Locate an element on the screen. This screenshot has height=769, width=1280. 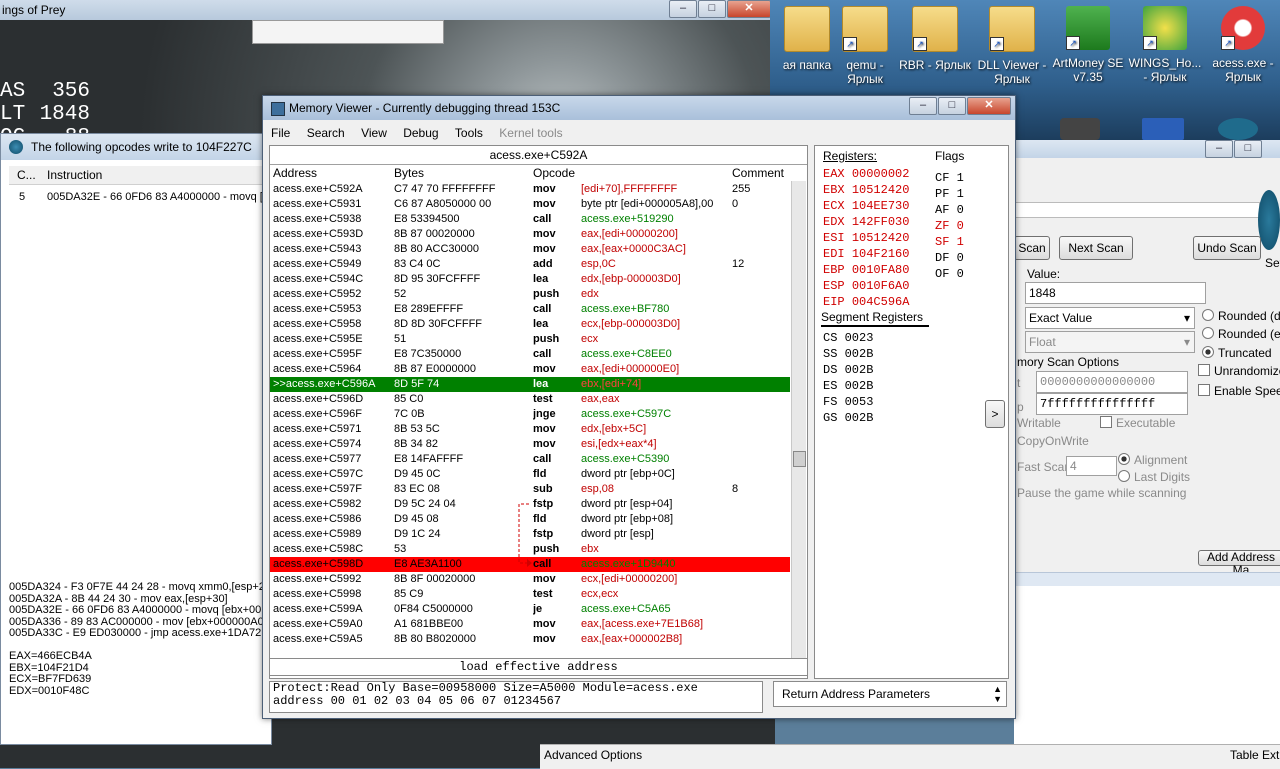
menu-debug: Debug is located at coordinates (420, 133).